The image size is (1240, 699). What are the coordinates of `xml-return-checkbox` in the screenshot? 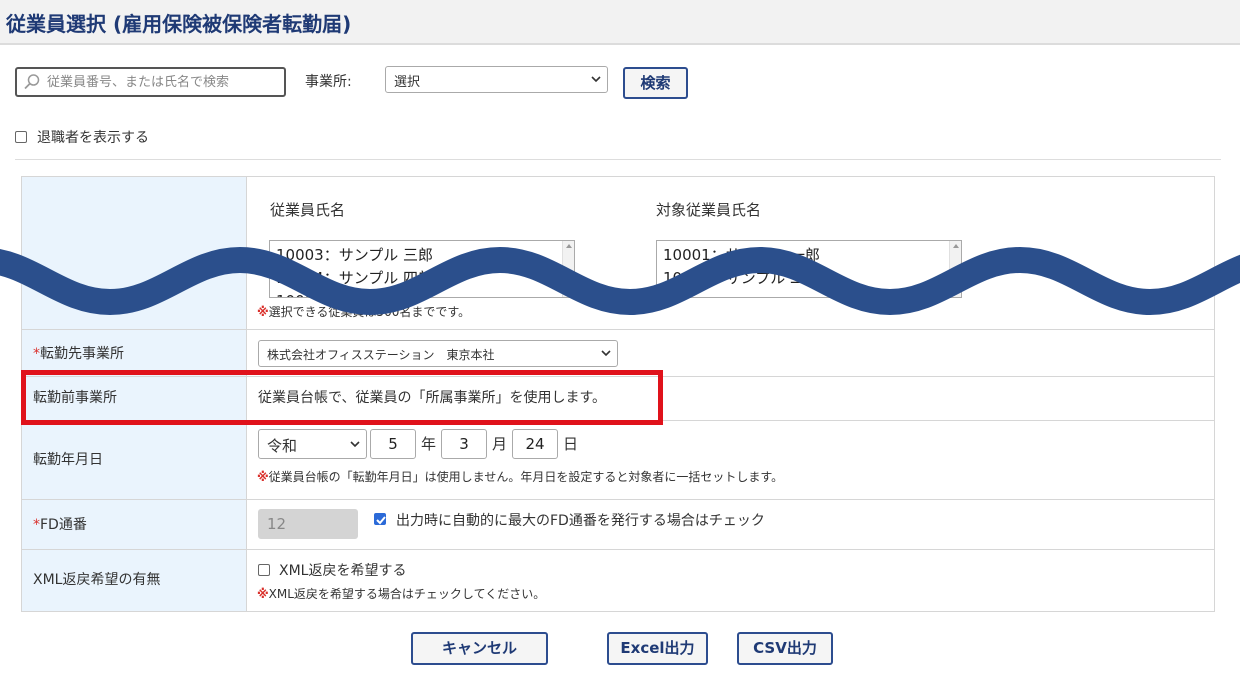 It's located at (264, 570).